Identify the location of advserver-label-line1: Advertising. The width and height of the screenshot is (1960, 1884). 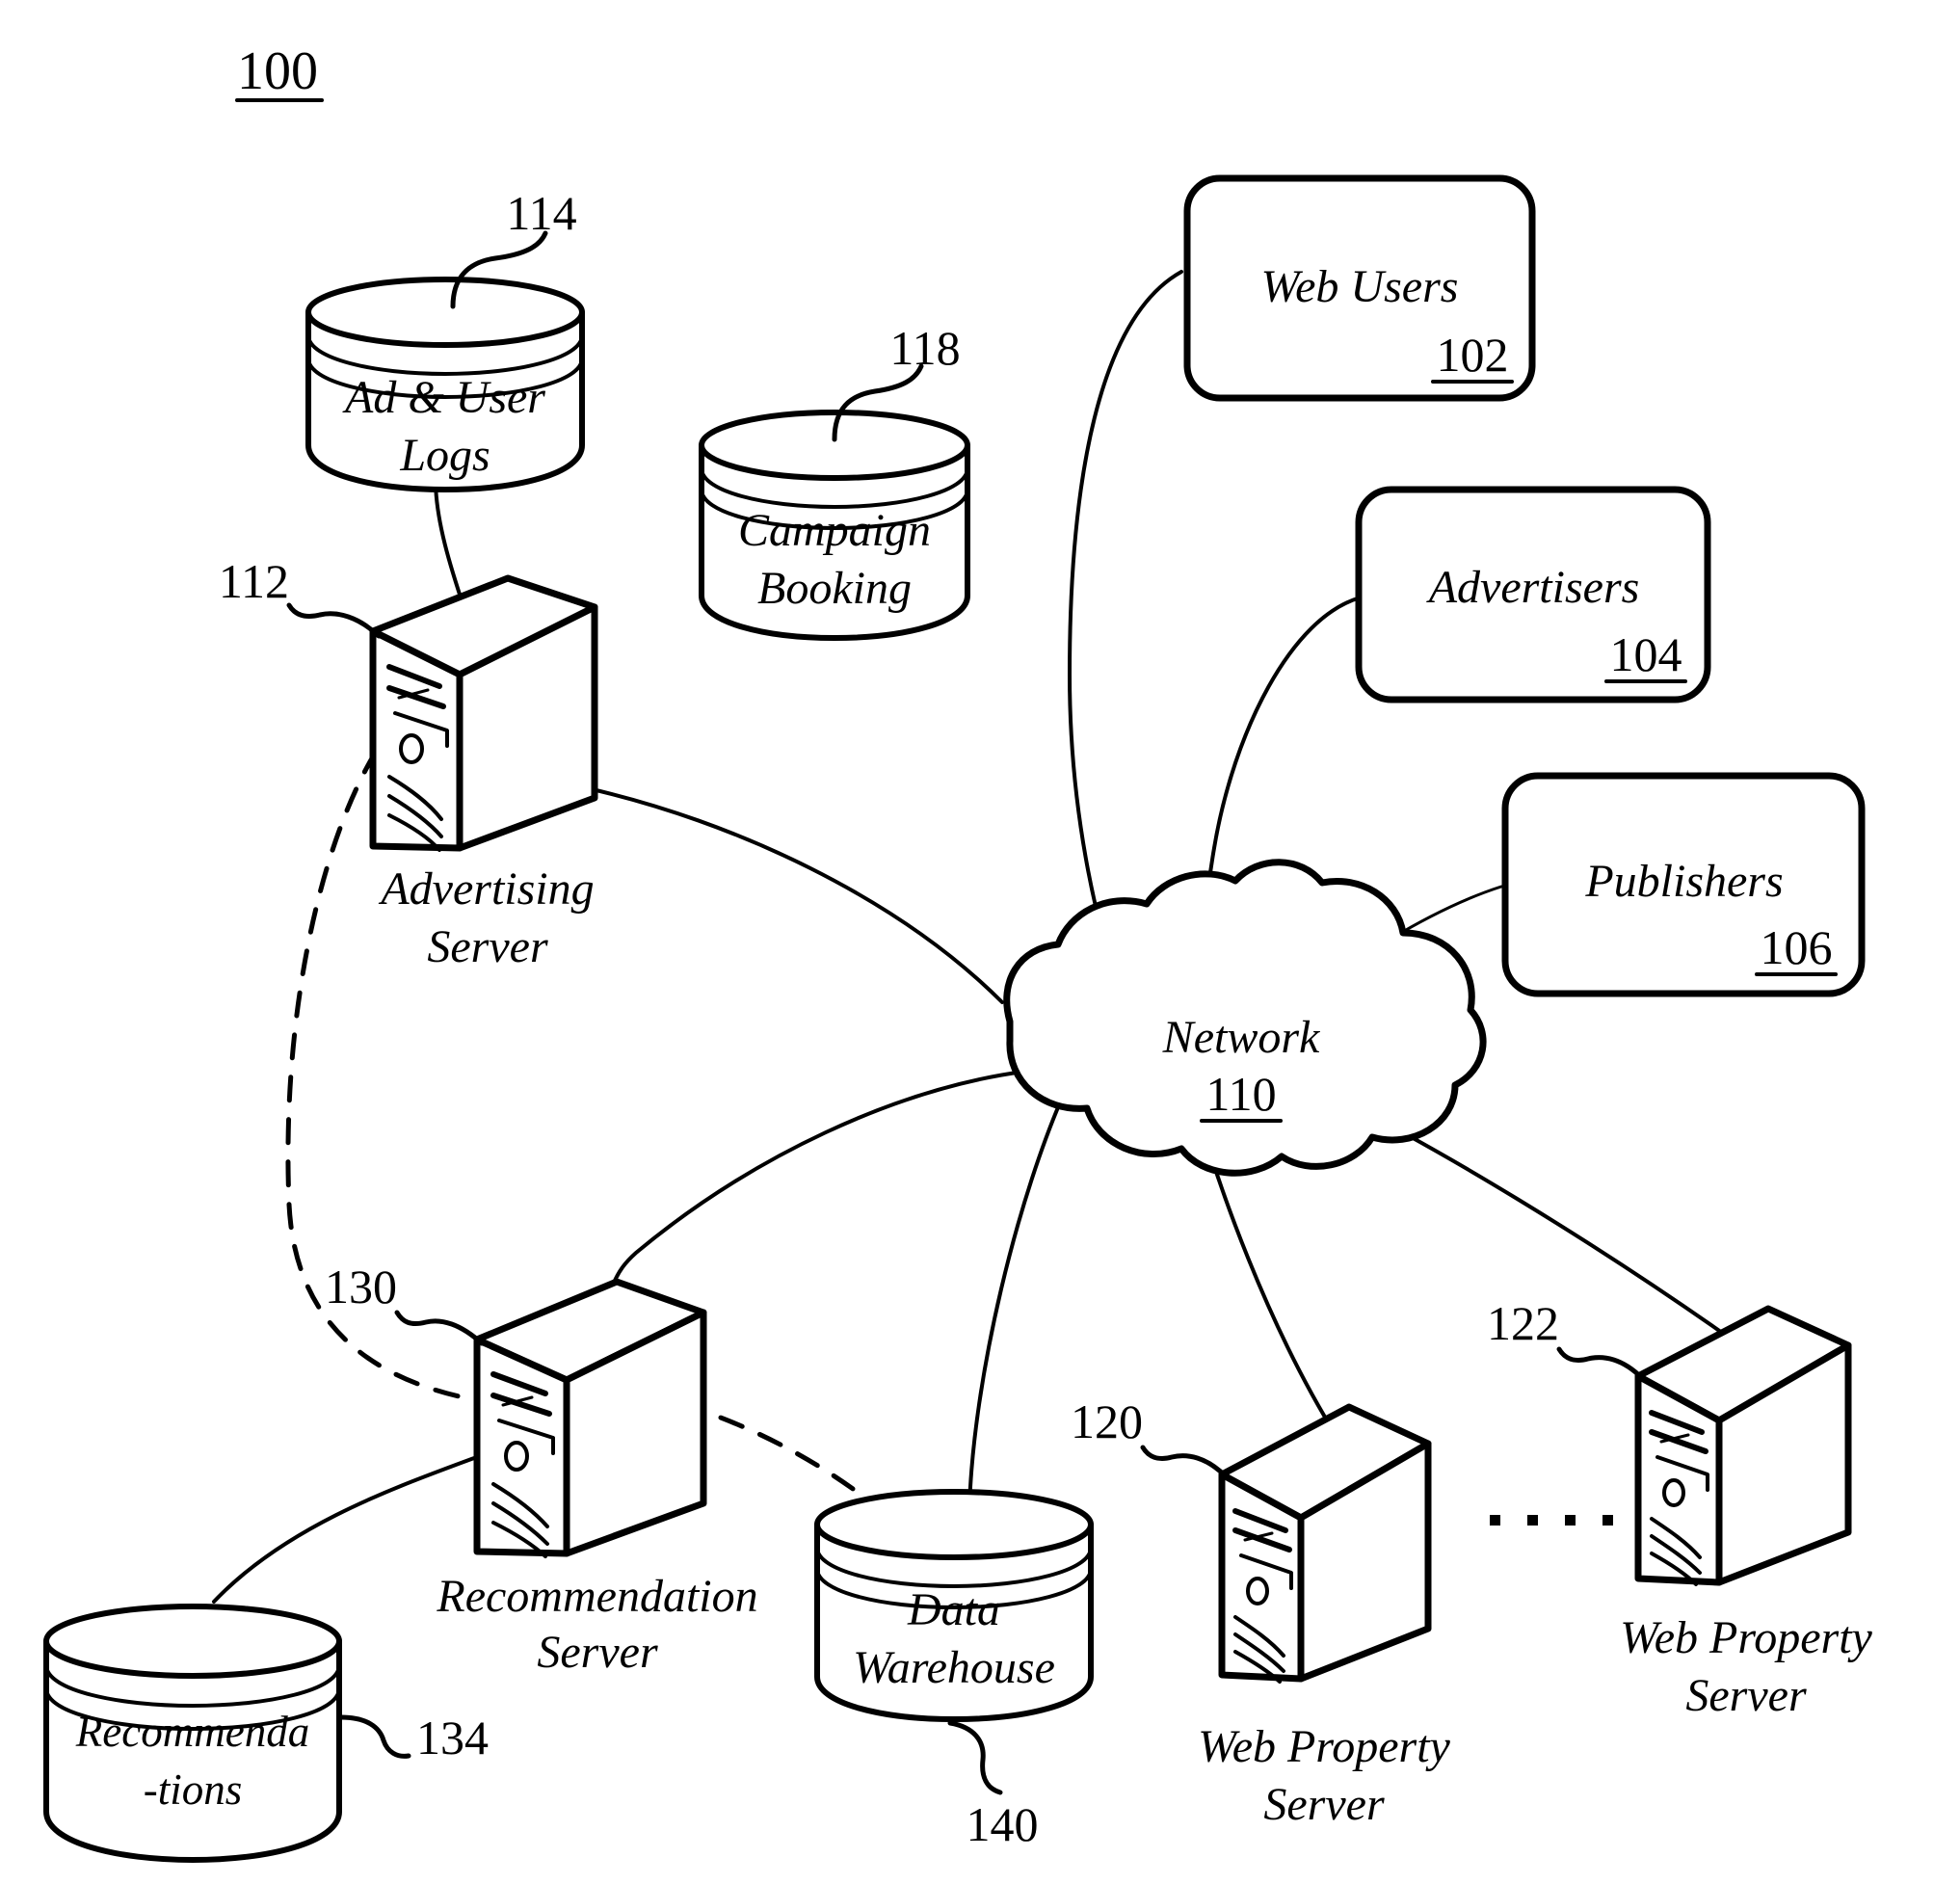
(486, 889).